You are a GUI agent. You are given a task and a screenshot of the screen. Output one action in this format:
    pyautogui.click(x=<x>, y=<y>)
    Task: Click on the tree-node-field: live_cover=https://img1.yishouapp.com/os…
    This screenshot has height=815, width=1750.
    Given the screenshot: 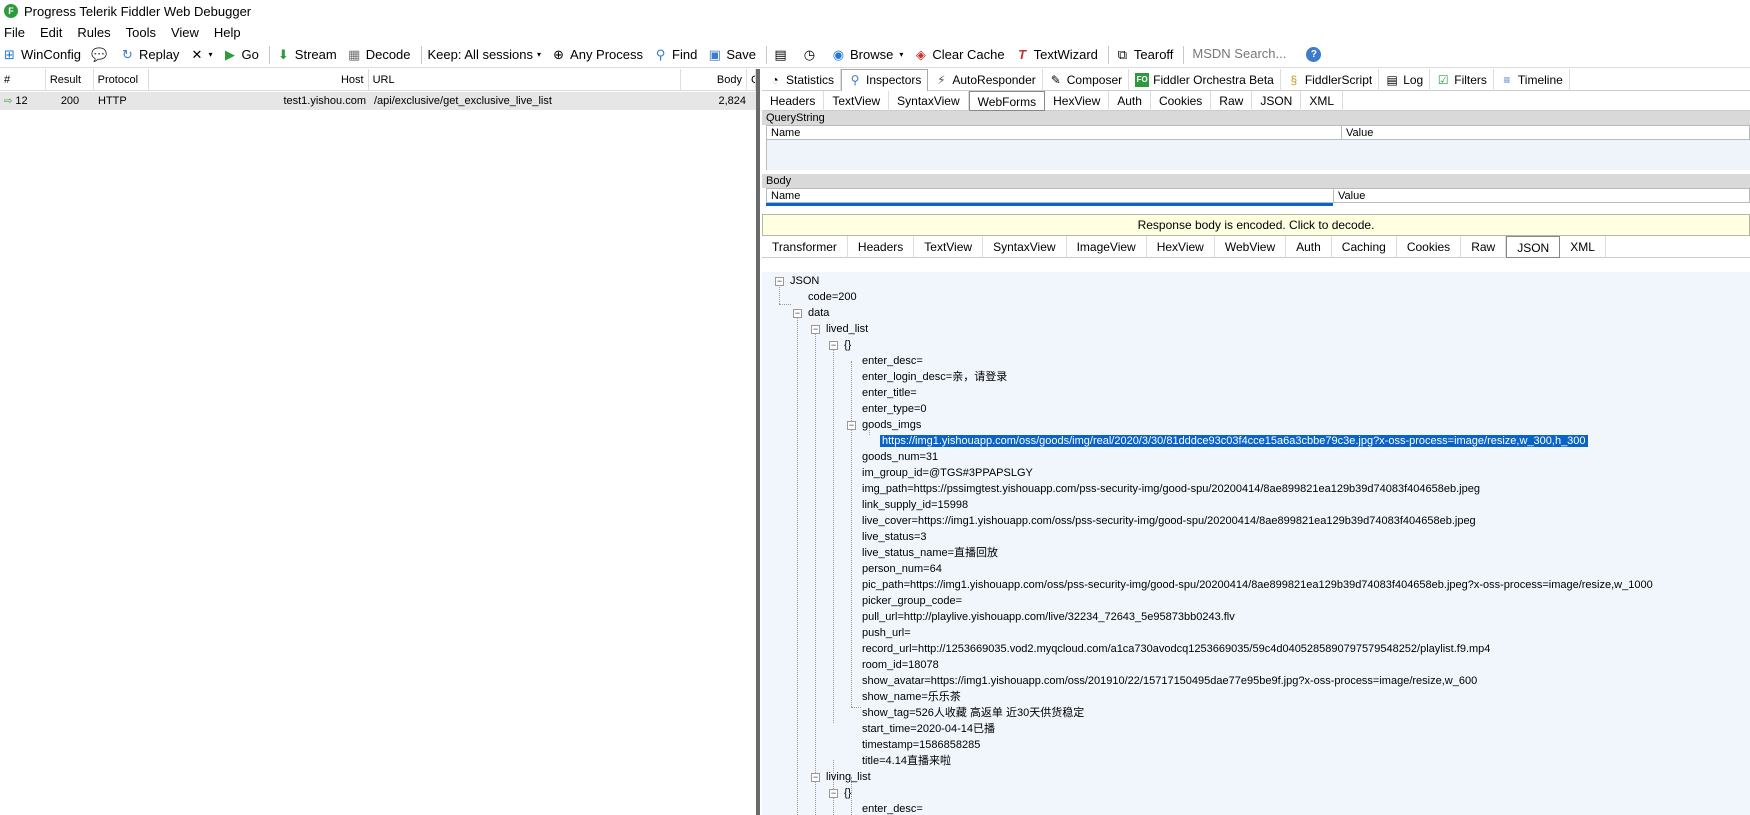 What is the action you would take?
    pyautogui.click(x=1169, y=521)
    